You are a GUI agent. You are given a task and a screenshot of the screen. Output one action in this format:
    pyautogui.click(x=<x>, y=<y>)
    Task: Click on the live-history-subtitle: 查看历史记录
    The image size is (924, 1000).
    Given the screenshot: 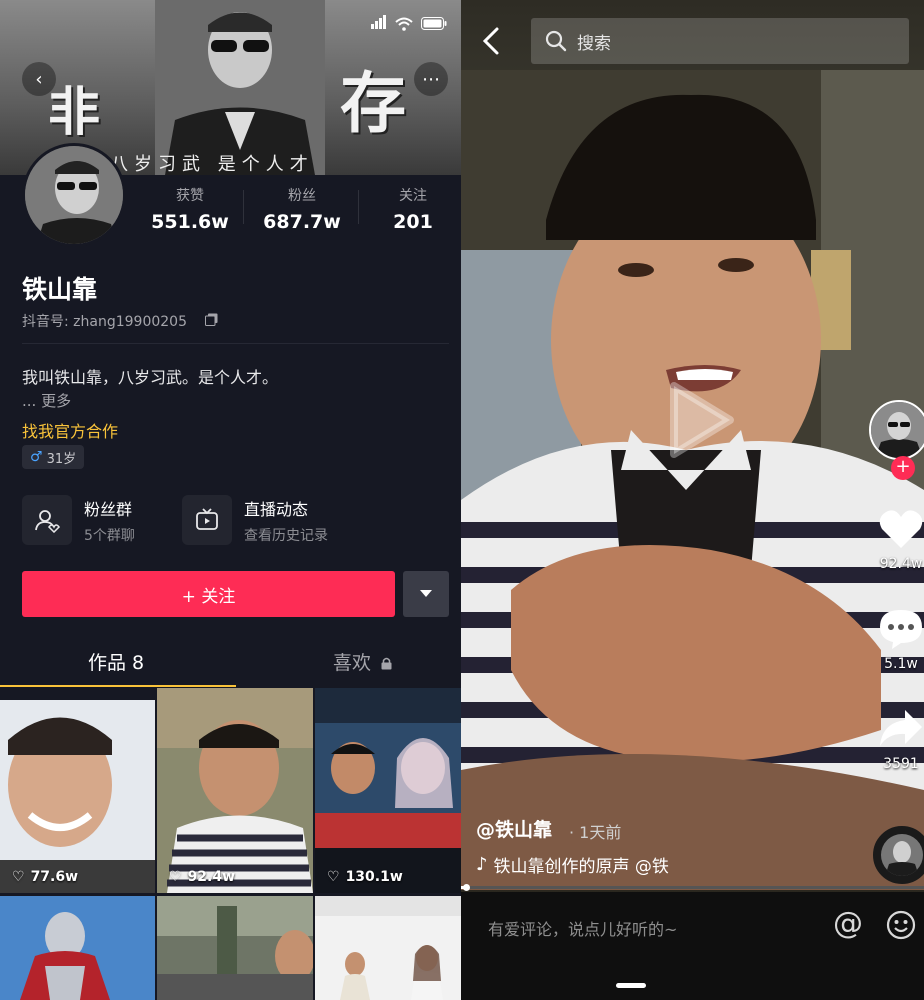 What is the action you would take?
    pyautogui.click(x=286, y=535)
    